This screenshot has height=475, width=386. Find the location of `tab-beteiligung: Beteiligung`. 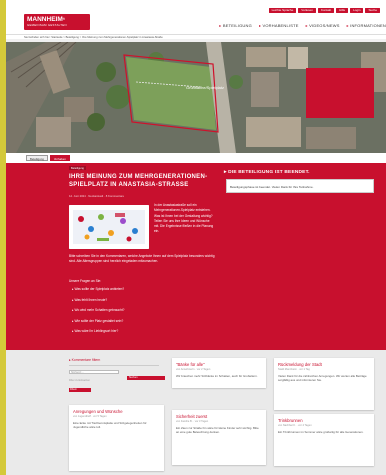

tab-beteiligung: Beteiligung is located at coordinates (37, 158).